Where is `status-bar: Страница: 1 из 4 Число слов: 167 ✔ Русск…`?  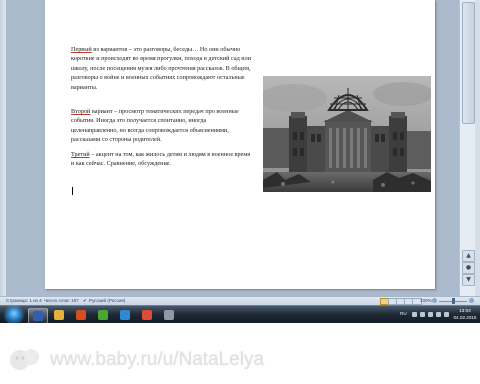
status-bar: Страница: 1 из 4 Число слов: 167 ✔ Русск… is located at coordinates (240, 300).